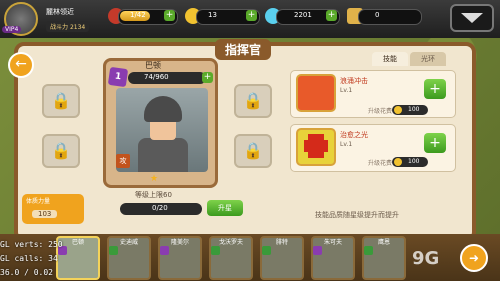  I want to click on watermark: 9G, so click(426, 258).